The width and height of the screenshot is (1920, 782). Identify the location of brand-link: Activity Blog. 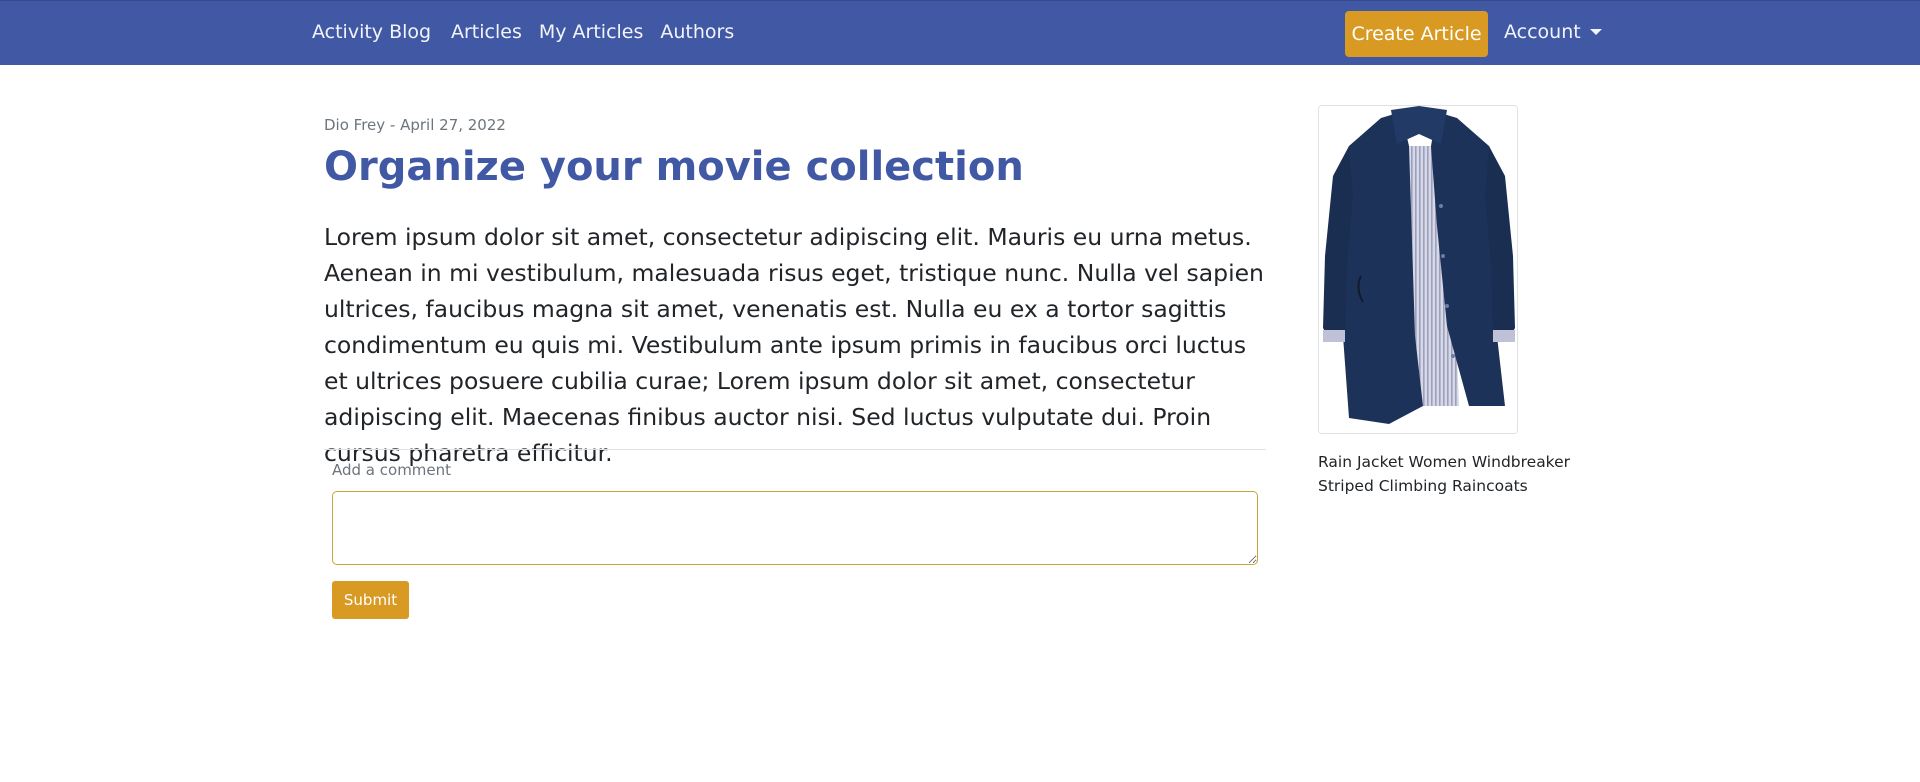
(371, 32).